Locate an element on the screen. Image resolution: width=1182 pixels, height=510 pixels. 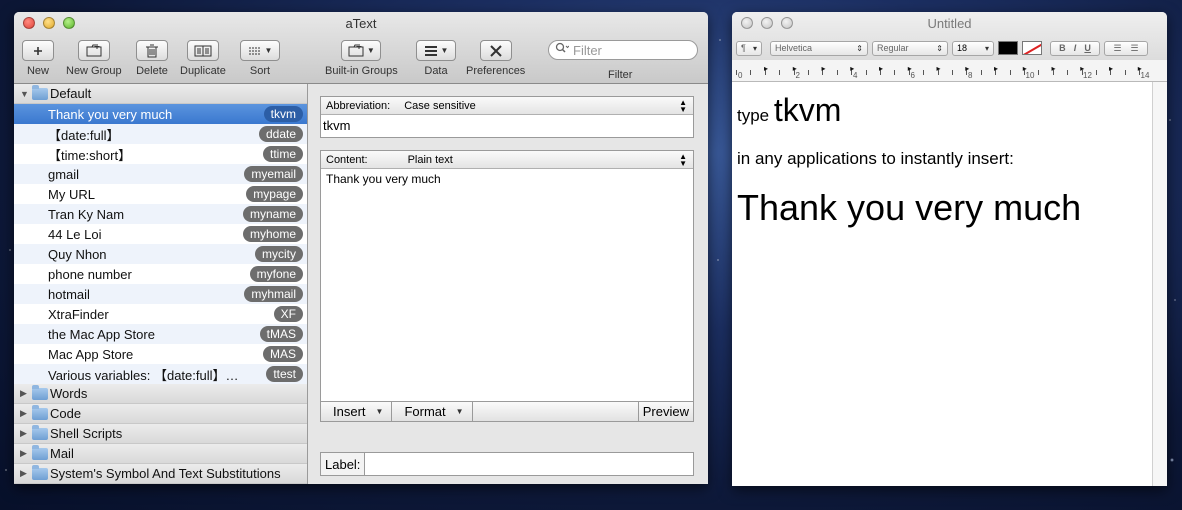
abbreviation-badge: tMAS is located at coordinates (281, 334).